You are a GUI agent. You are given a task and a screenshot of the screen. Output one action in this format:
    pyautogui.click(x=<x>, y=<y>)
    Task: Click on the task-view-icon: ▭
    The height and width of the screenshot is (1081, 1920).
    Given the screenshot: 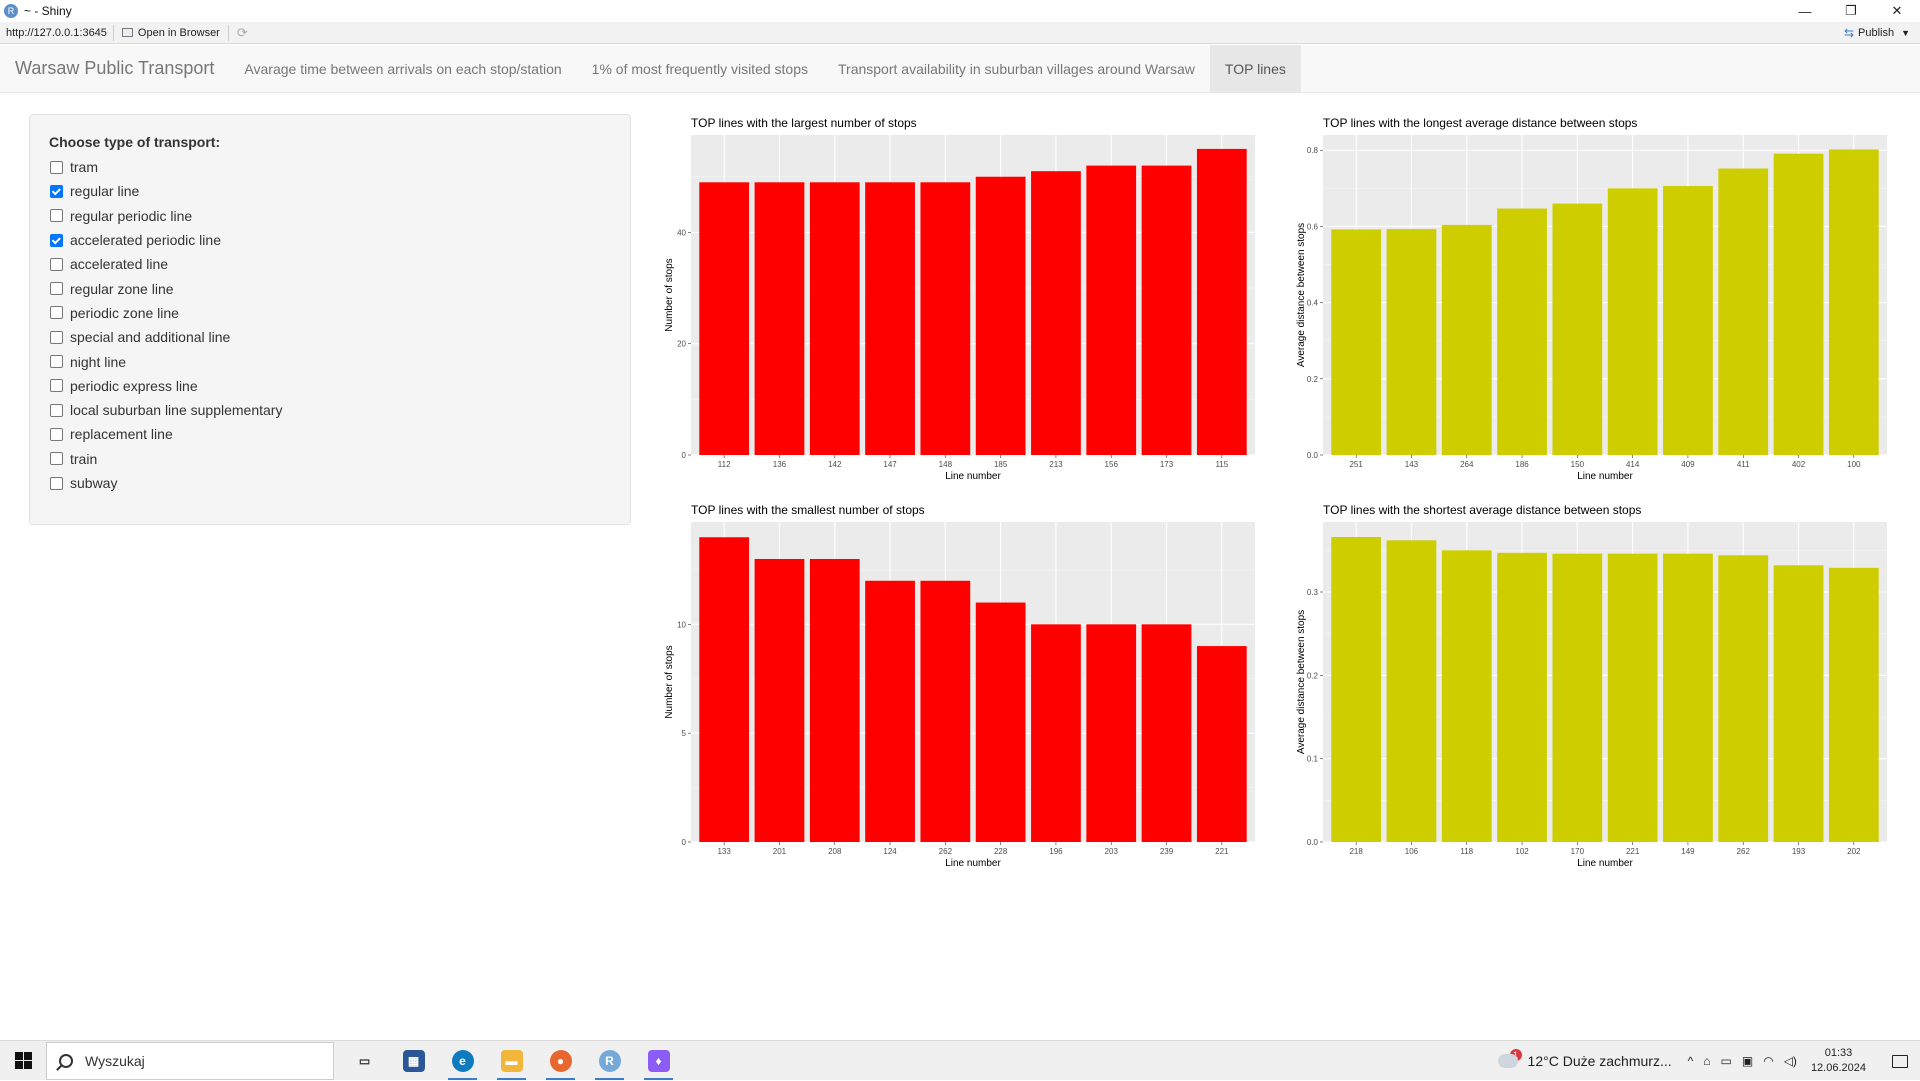 What is the action you would take?
    pyautogui.click(x=364, y=1060)
    